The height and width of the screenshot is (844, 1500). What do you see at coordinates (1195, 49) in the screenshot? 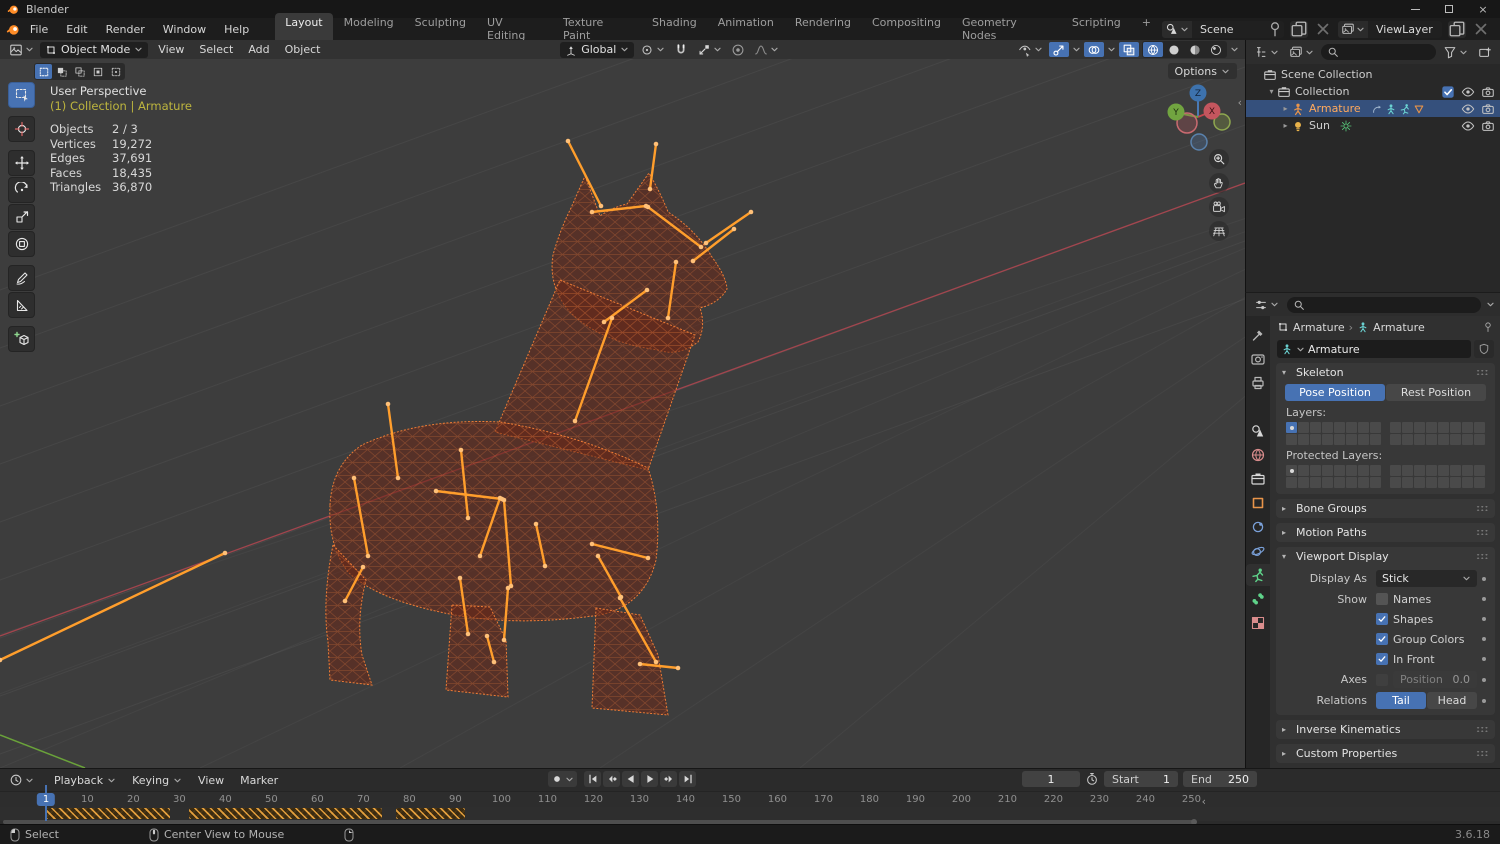
I see `shading-shade-material` at bounding box center [1195, 49].